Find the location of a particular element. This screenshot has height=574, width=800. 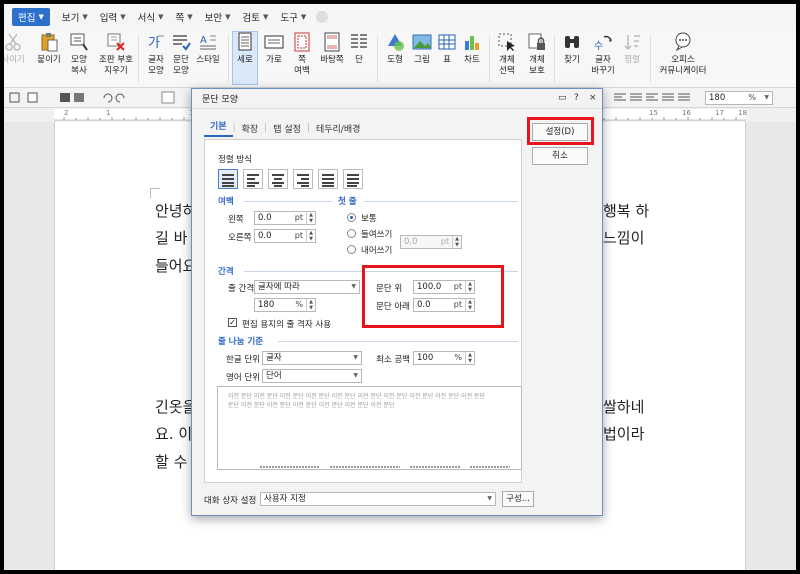

right-margin-label: 오른쪽 is located at coordinates (240, 238).